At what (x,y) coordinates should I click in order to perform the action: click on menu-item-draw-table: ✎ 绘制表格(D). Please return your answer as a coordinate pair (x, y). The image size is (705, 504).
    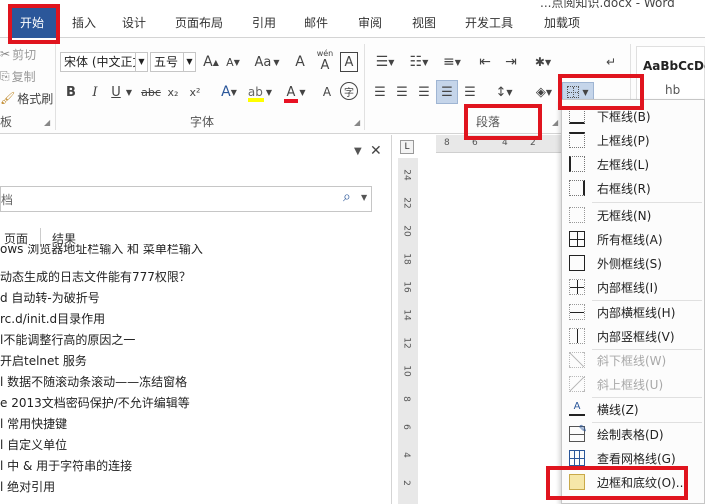
    Looking at the image, I should click on (633, 434).